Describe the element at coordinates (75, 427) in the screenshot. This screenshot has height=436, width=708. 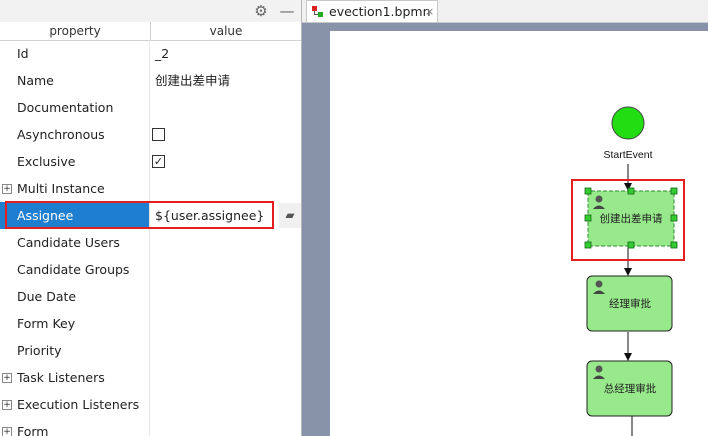
I see `property-label: Form` at that location.